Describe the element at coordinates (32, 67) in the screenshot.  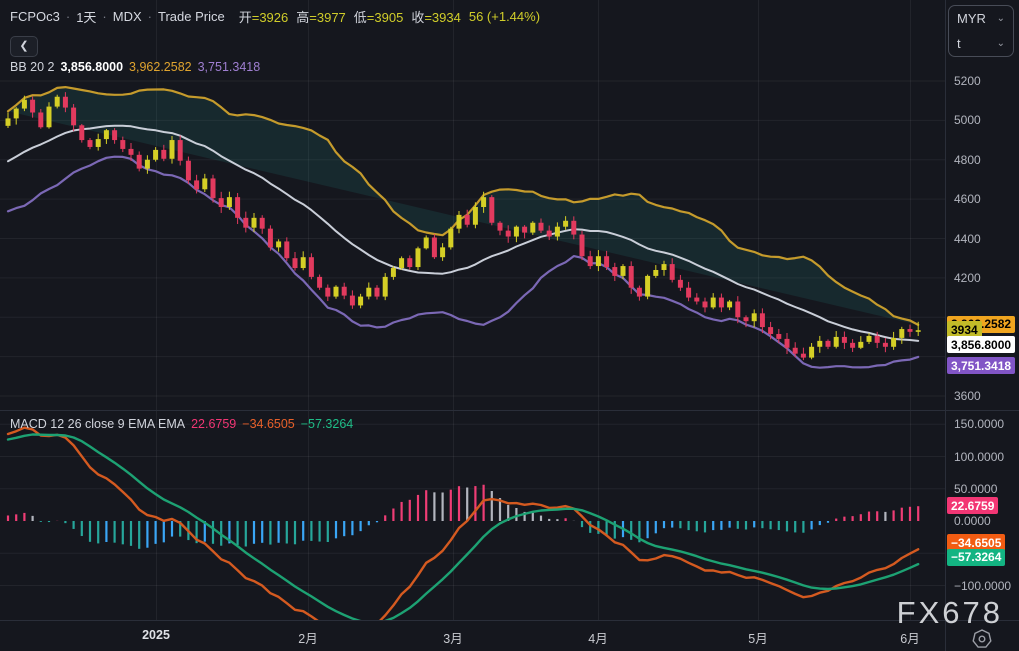
I see `bb-title: BB 20 2` at that location.